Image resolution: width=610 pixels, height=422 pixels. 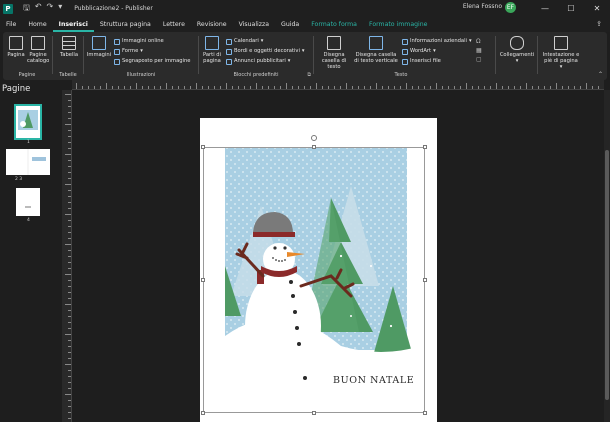 I want to click on resize-handle-sw, so click(x=203, y=413).